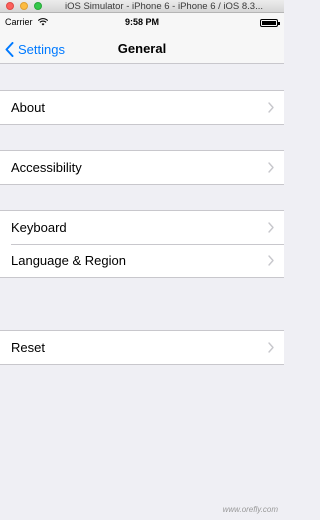 This screenshot has height=520, width=320. Describe the element at coordinates (38, 6) in the screenshot. I see `window-zoom-button` at that location.